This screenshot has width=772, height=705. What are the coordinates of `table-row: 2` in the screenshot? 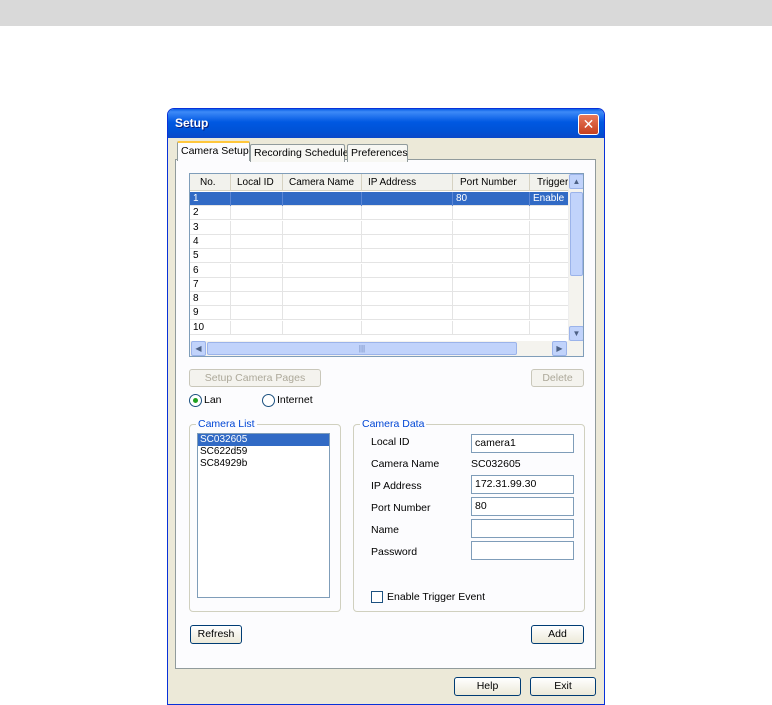 It's located at (380, 213).